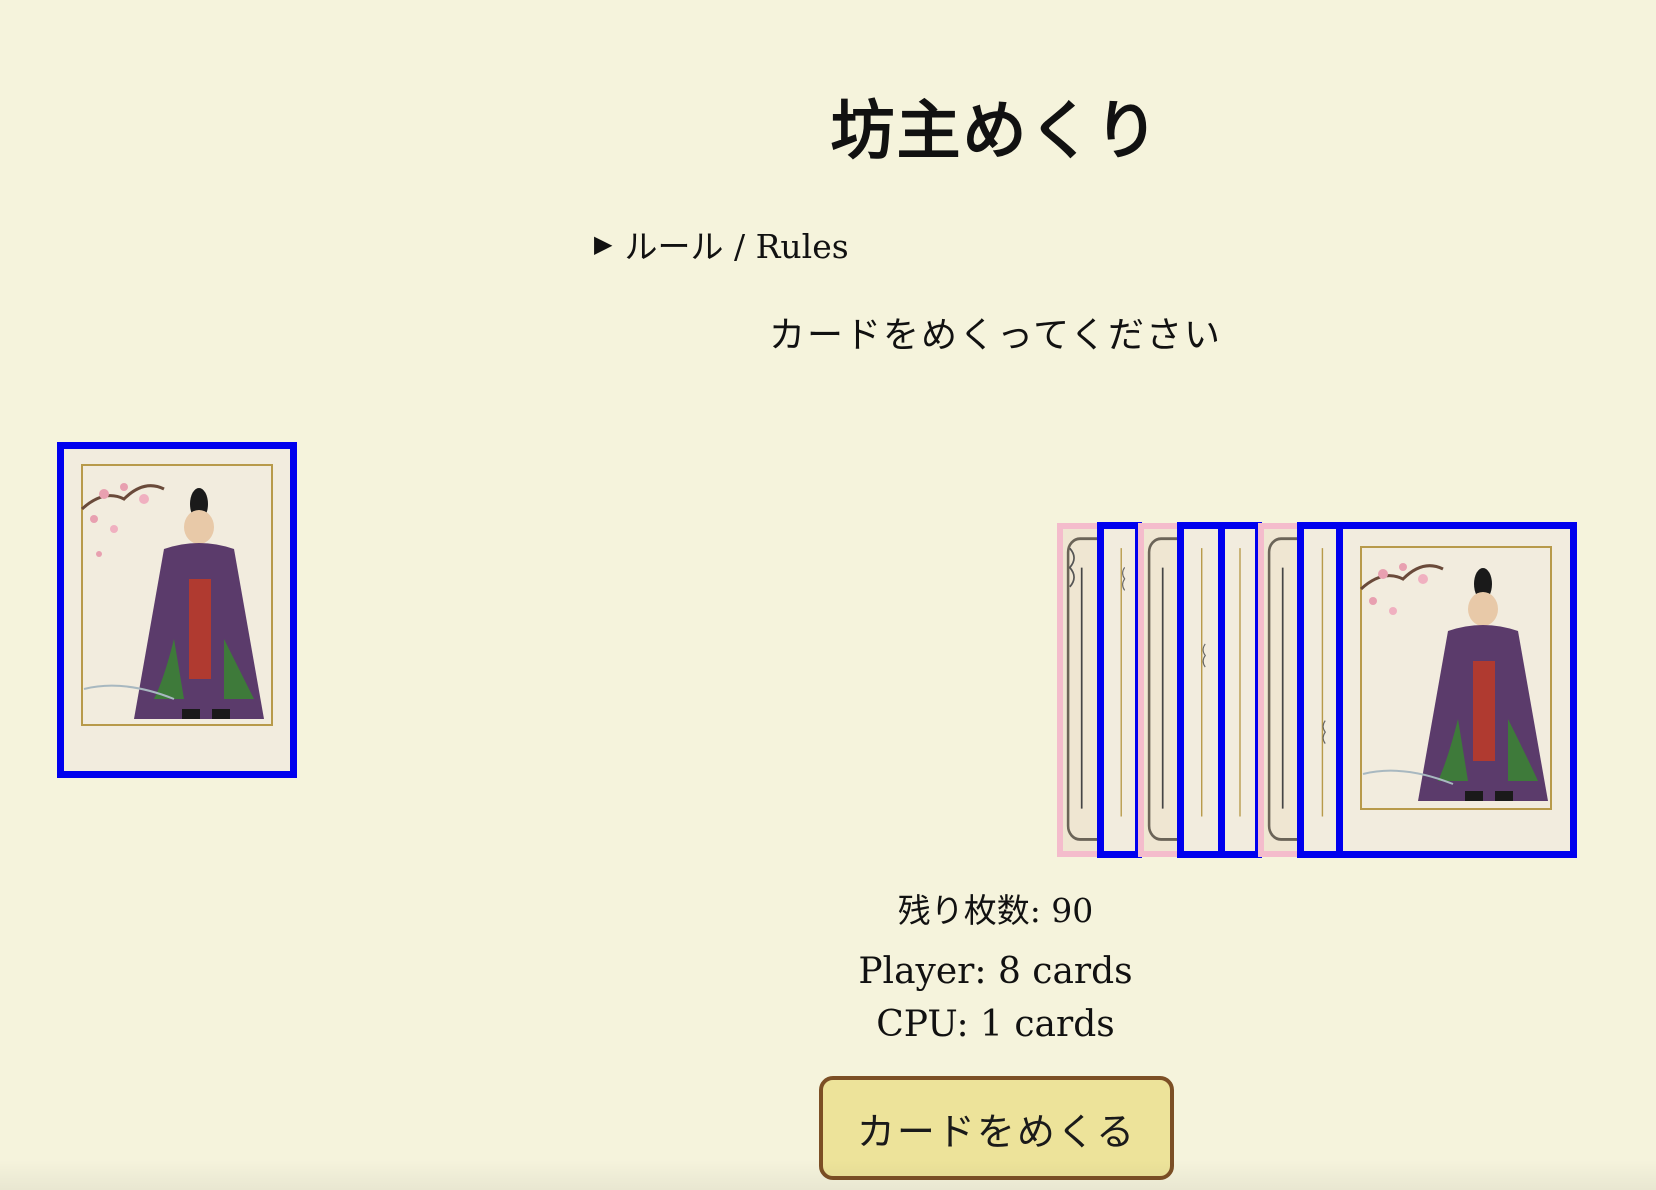 The height and width of the screenshot is (1190, 1656). What do you see at coordinates (736, 246) in the screenshot?
I see `rules-label: ルール / Rules` at bounding box center [736, 246].